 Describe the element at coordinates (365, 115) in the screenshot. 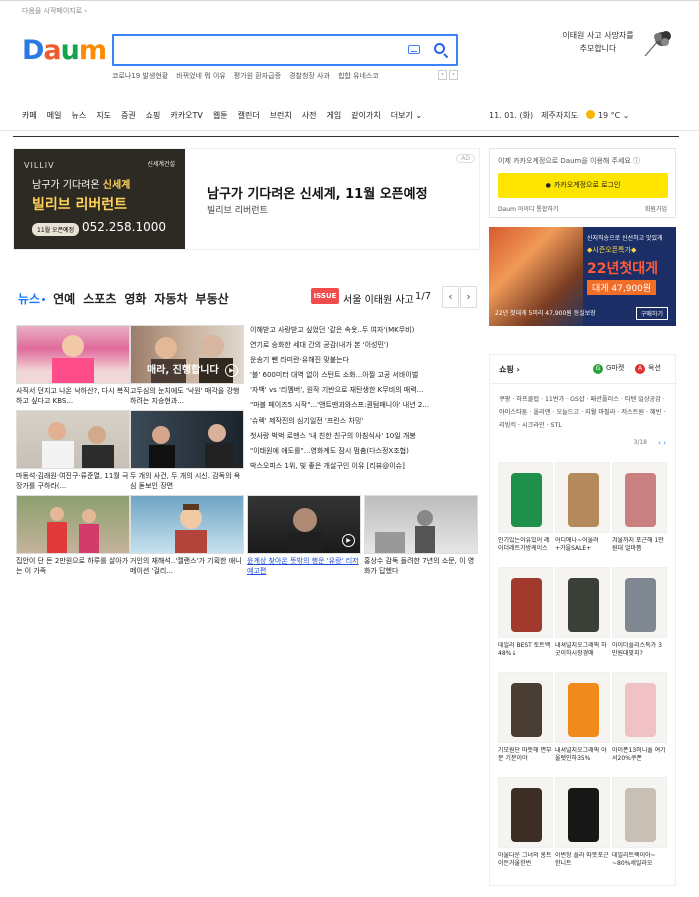

I see `nav-together: 같이가치` at that location.